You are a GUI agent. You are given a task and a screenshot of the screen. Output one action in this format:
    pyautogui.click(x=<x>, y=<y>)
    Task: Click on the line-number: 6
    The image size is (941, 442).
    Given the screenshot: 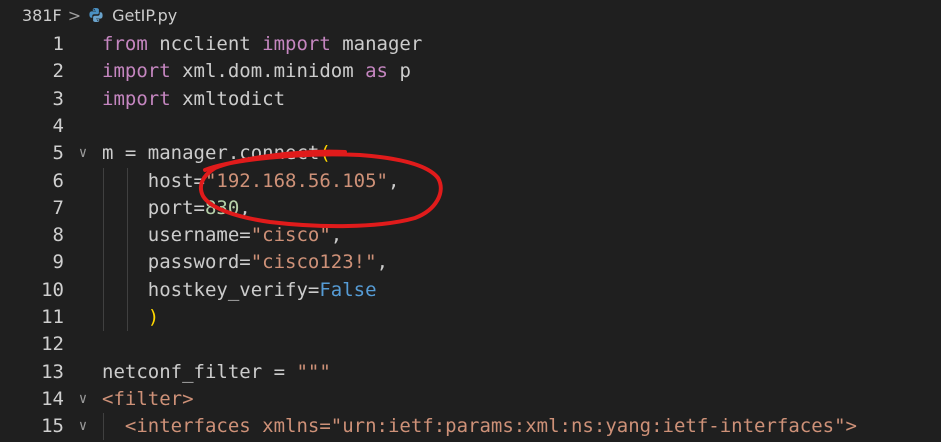 What is the action you would take?
    pyautogui.click(x=58, y=180)
    